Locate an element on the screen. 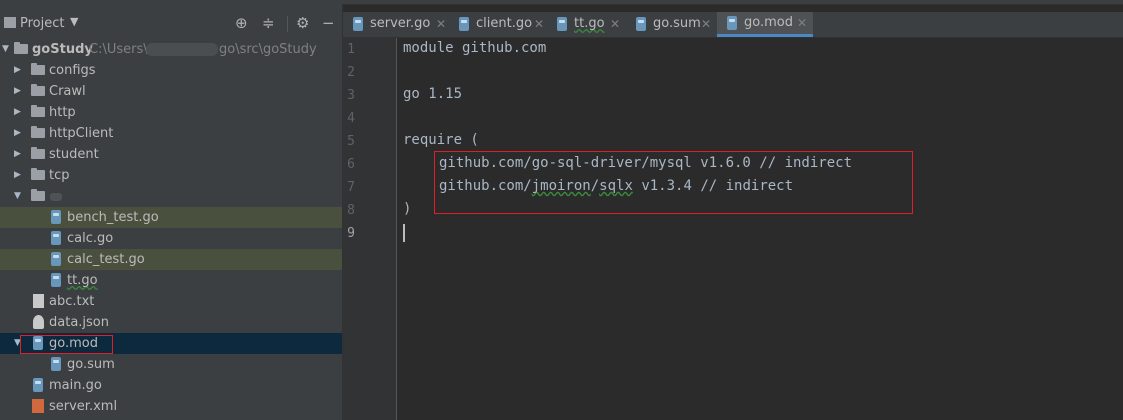  separator is located at coordinates (287, 24).